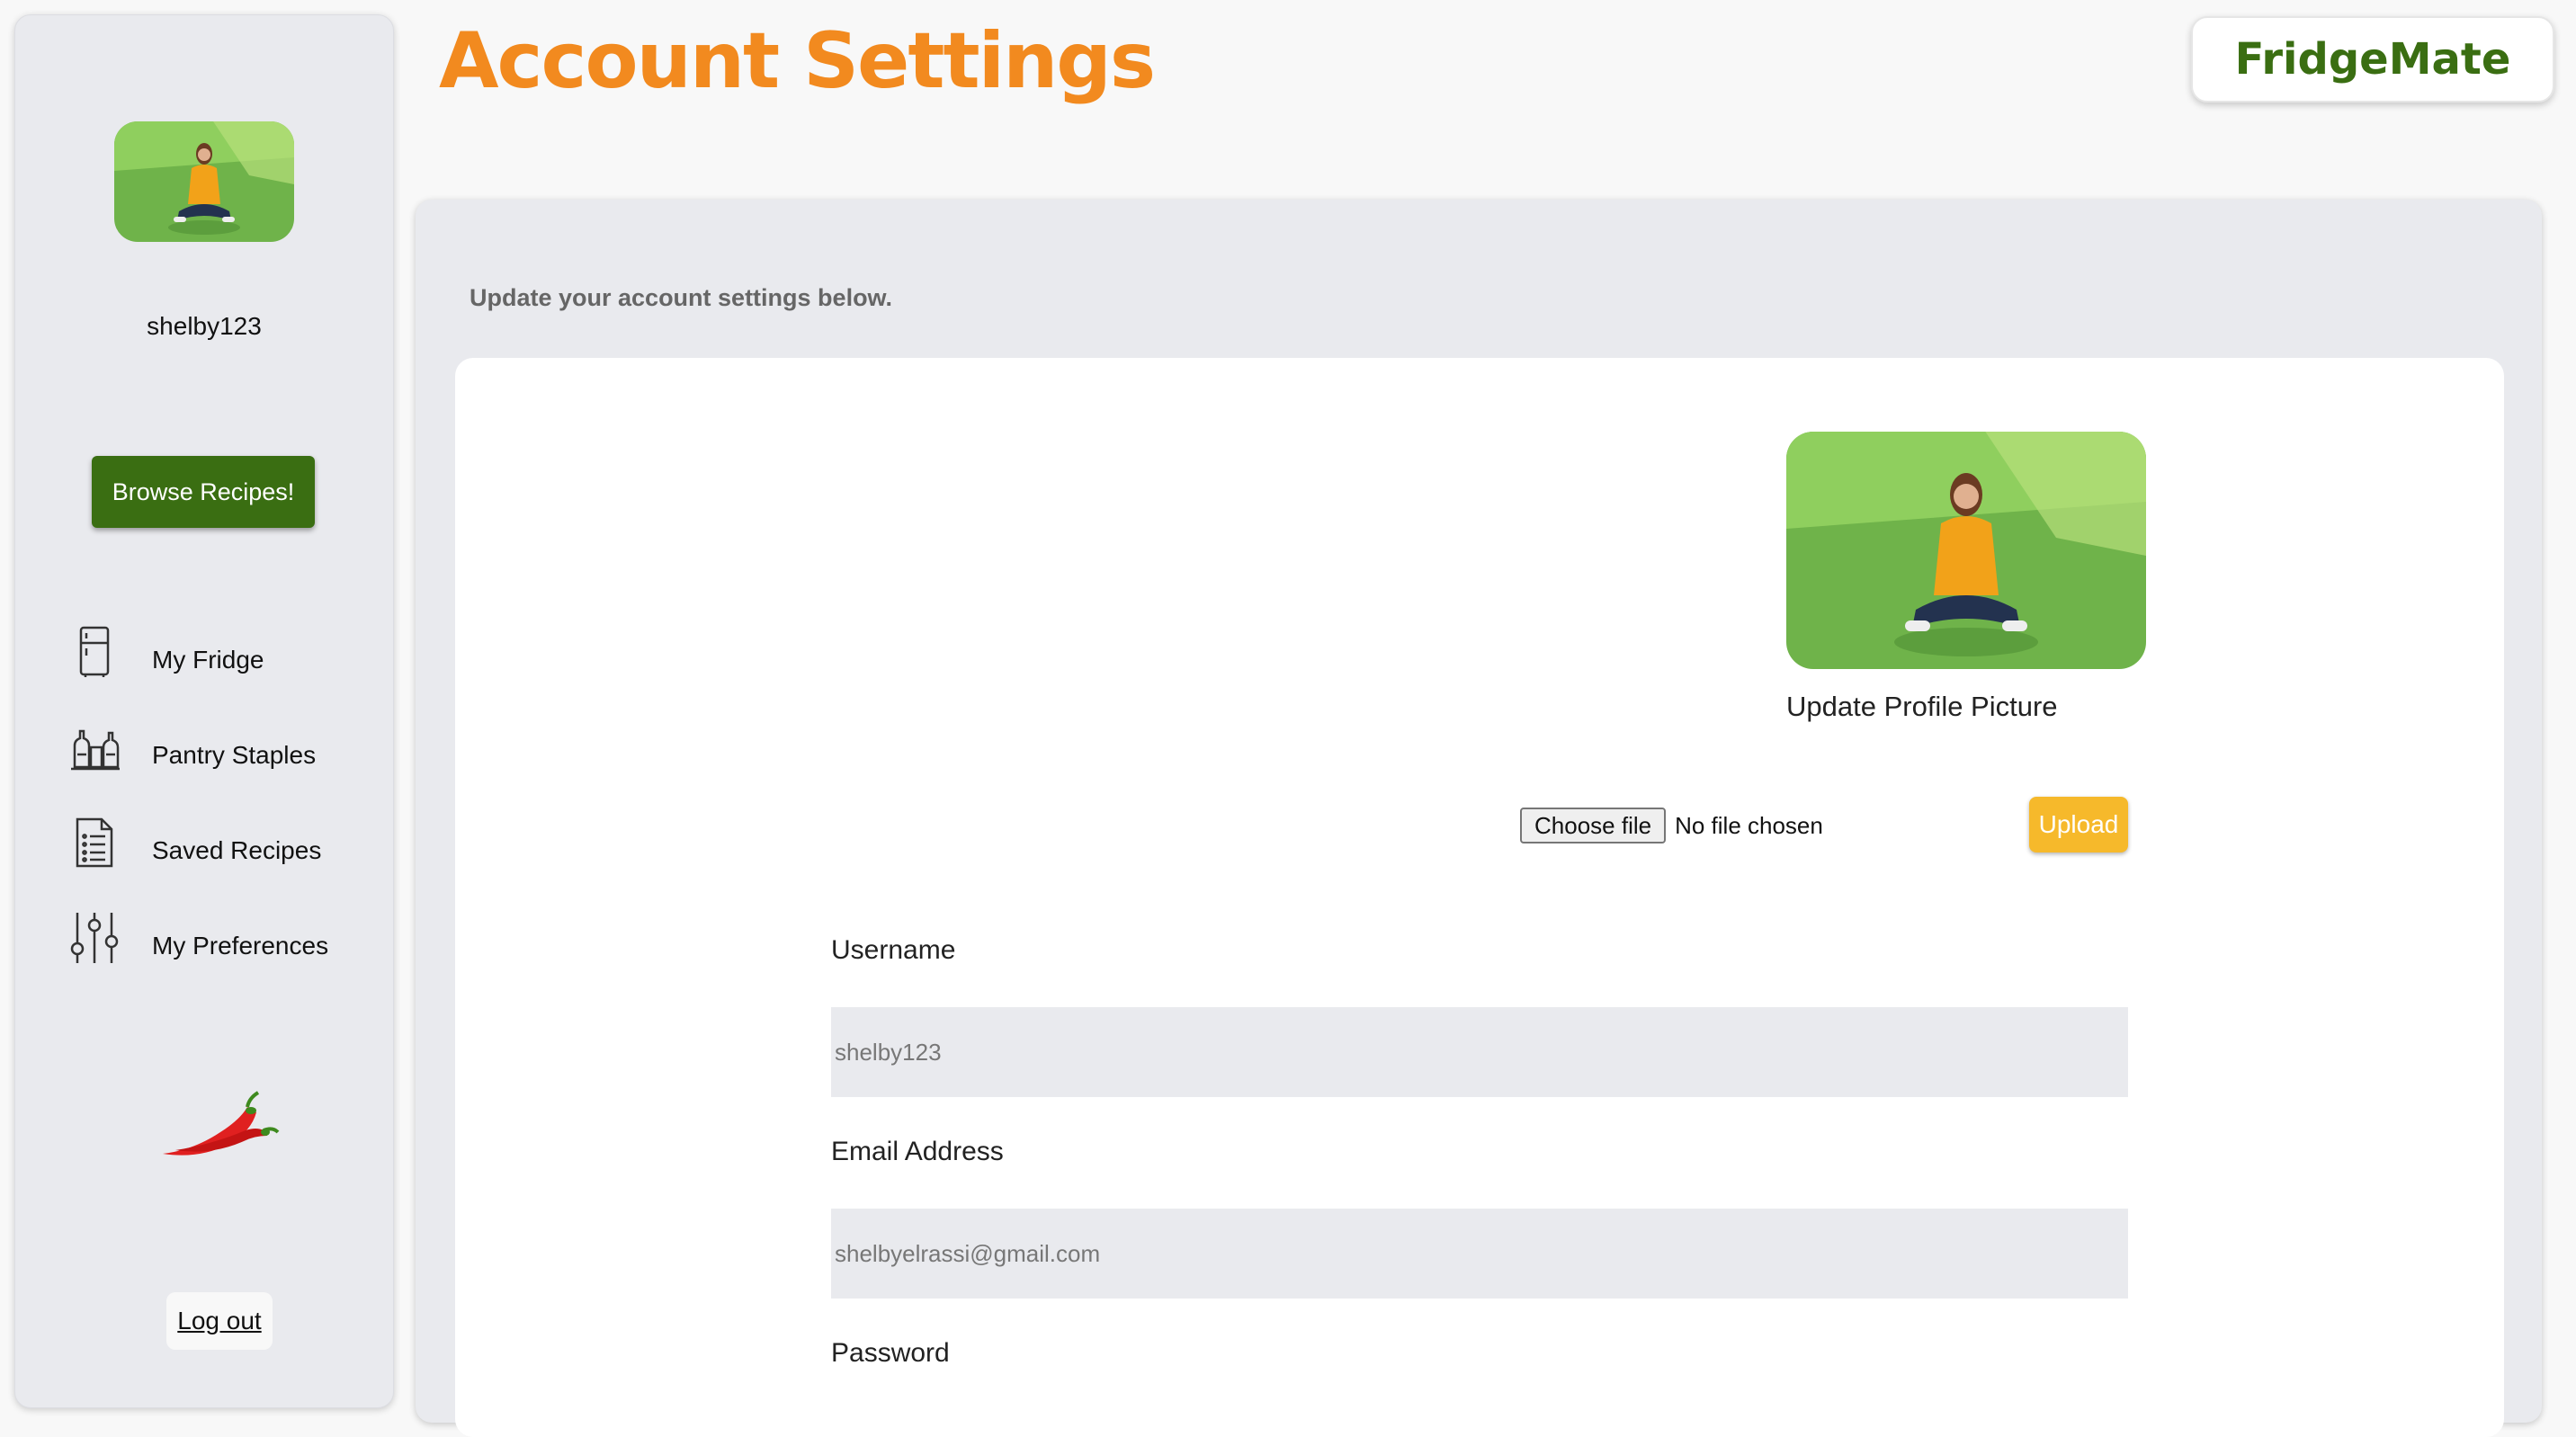  Describe the element at coordinates (2372, 59) in the screenshot. I see `brand-logo: FridgeMate` at that location.